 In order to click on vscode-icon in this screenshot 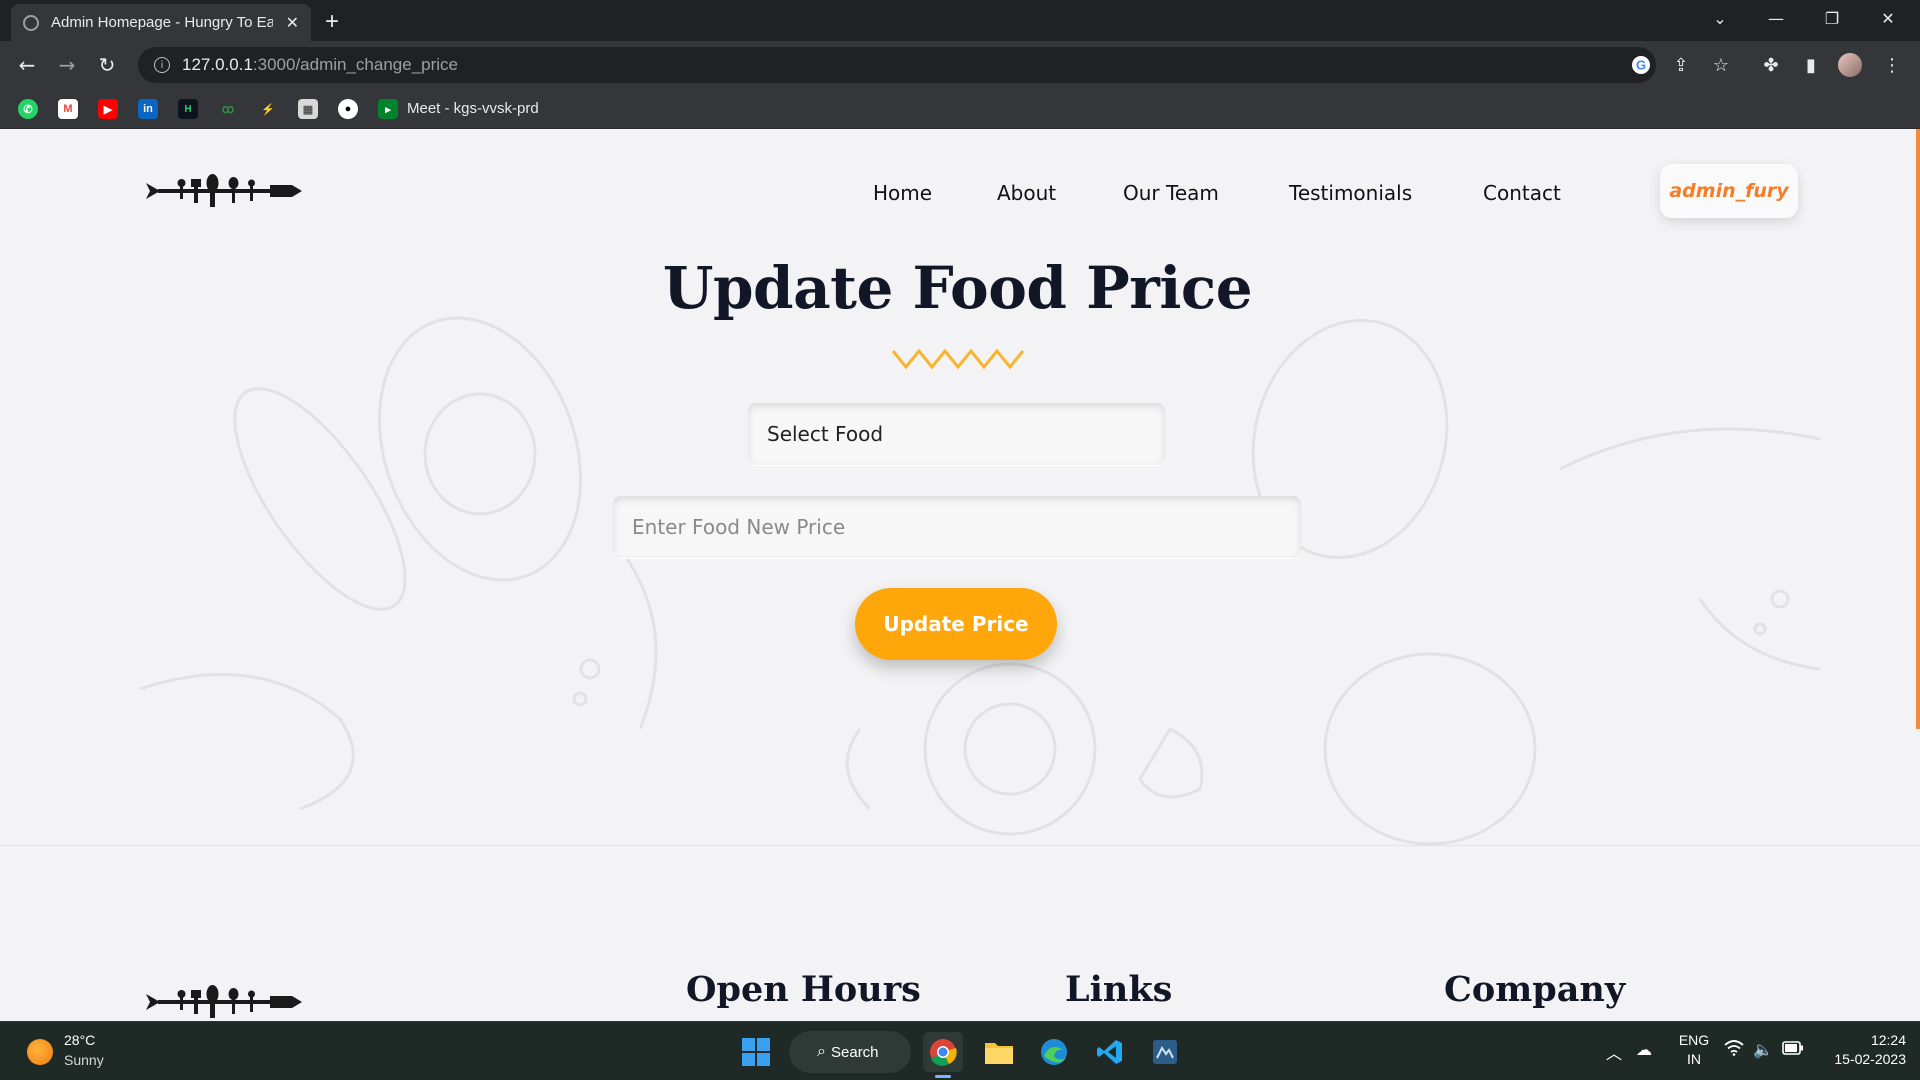, I will do `click(1110, 1052)`.